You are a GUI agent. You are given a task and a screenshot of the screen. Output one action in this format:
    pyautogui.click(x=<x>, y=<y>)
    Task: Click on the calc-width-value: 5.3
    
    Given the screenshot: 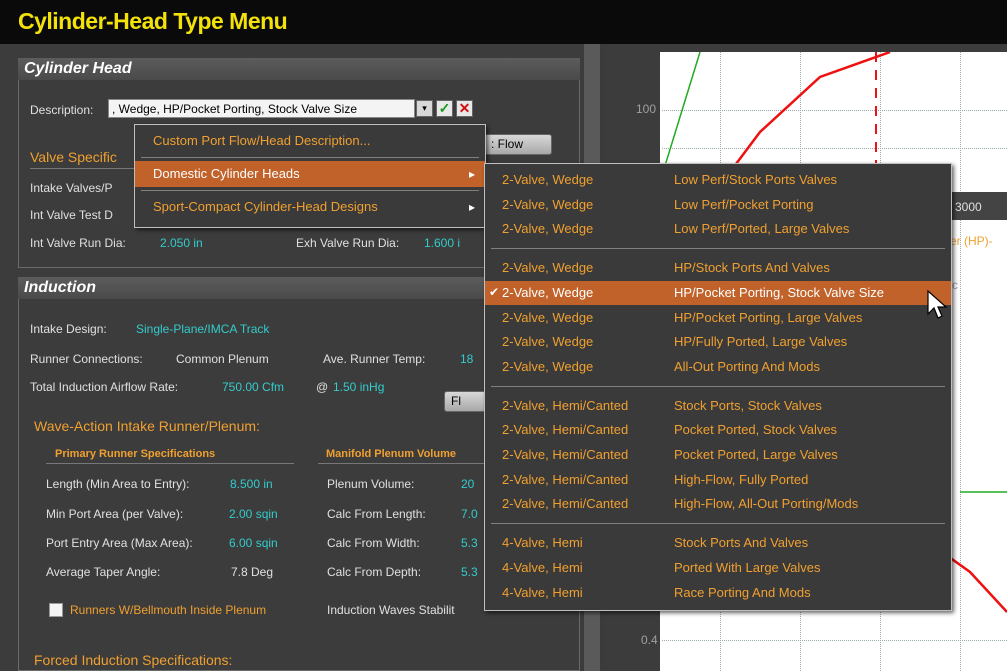 What is the action you would take?
    pyautogui.click(x=469, y=543)
    